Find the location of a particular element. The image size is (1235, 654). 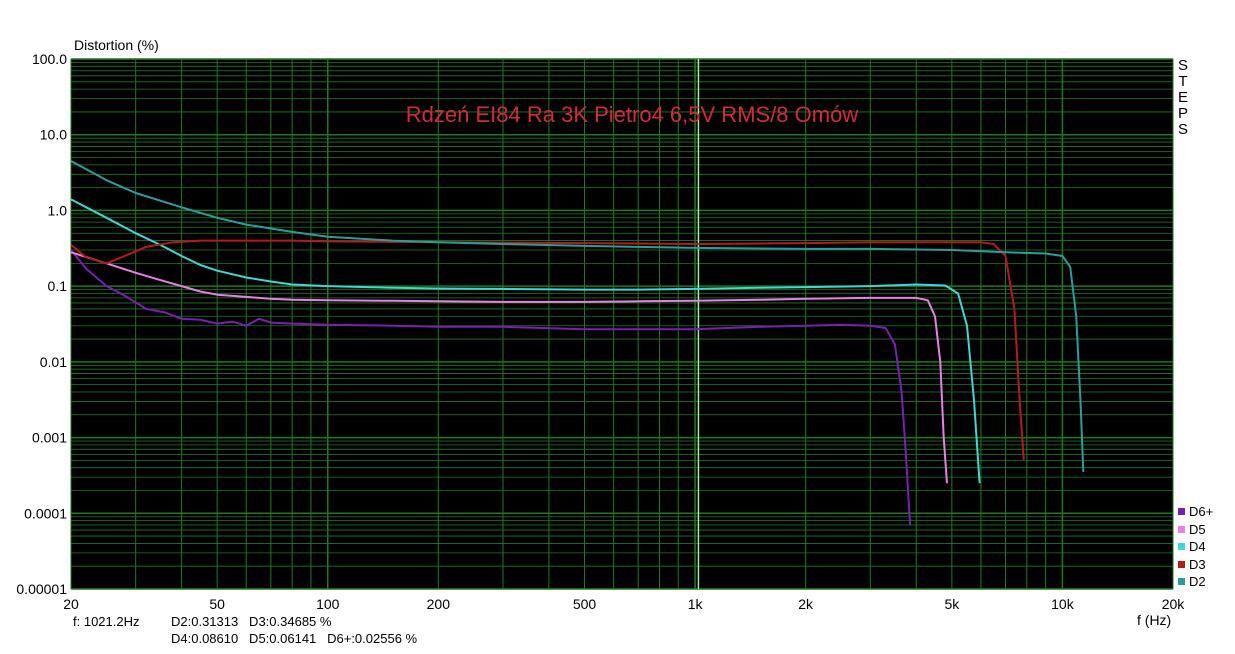

readout-d4-d5-d6: D4:0.08610 D5:0.06141 D6+:0.02556 % is located at coordinates (294, 638).